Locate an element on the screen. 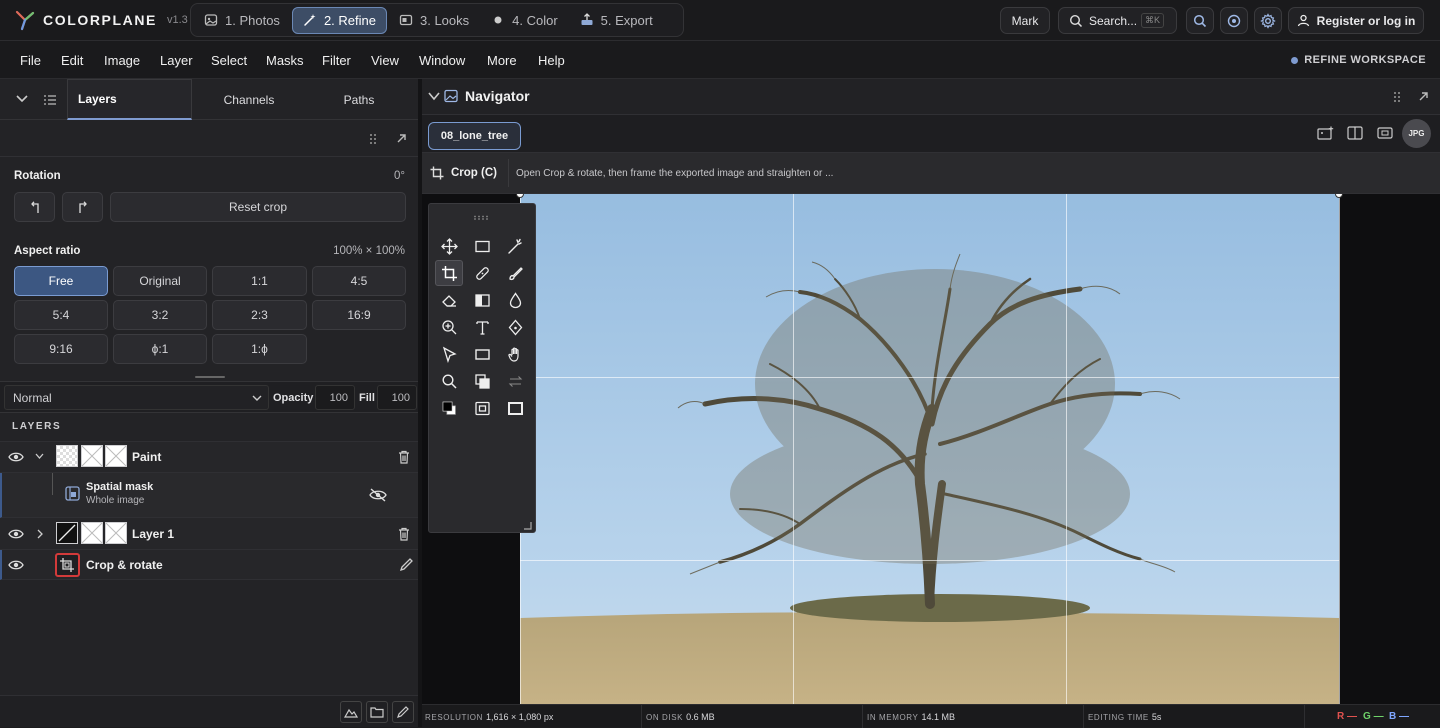 This screenshot has width=1440, height=728. menu-select: Select is located at coordinates (229, 60).